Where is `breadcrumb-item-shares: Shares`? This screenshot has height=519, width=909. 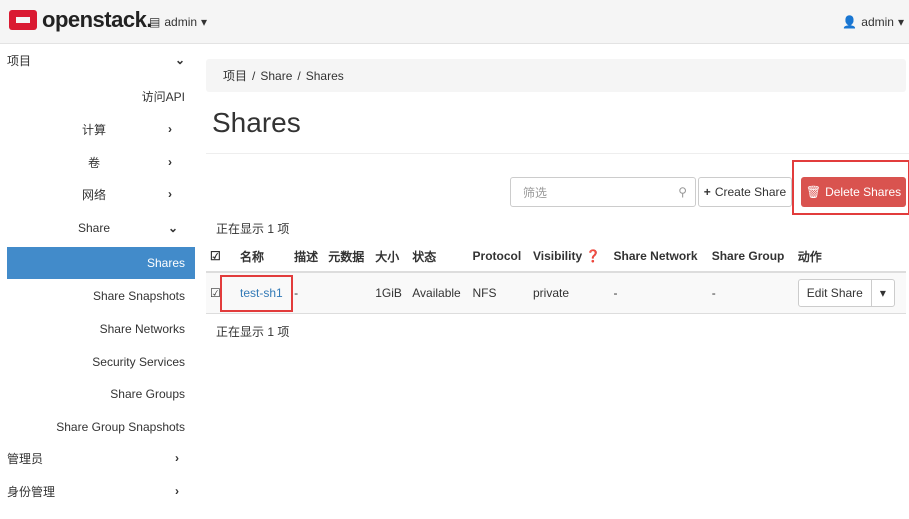 breadcrumb-item-shares: Shares is located at coordinates (324, 75).